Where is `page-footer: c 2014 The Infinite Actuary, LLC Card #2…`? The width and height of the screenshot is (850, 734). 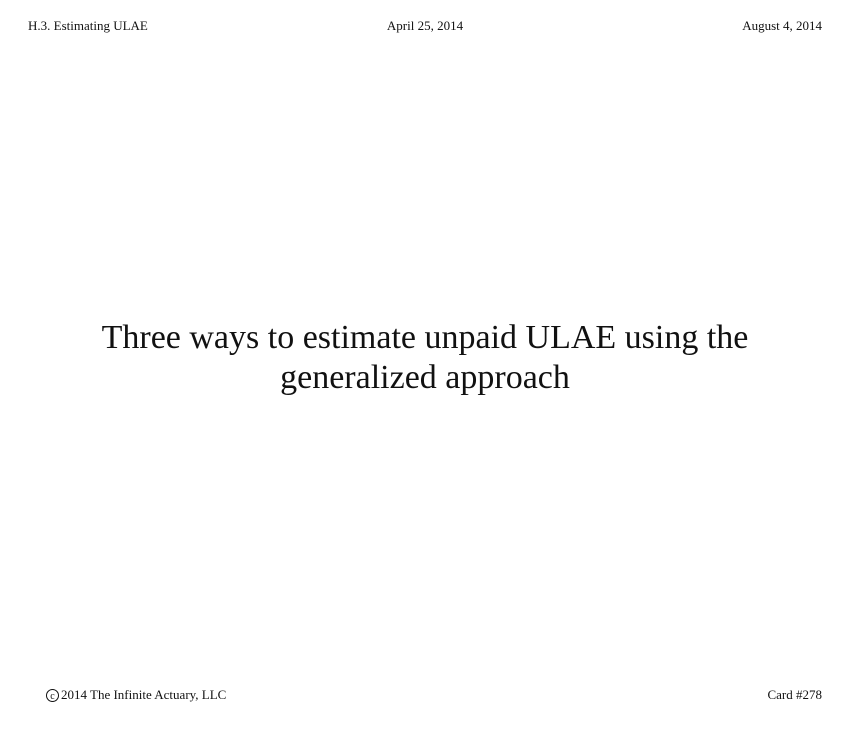
page-footer: c 2014 The Infinite Actuary, LLC Card #2… is located at coordinates (434, 696).